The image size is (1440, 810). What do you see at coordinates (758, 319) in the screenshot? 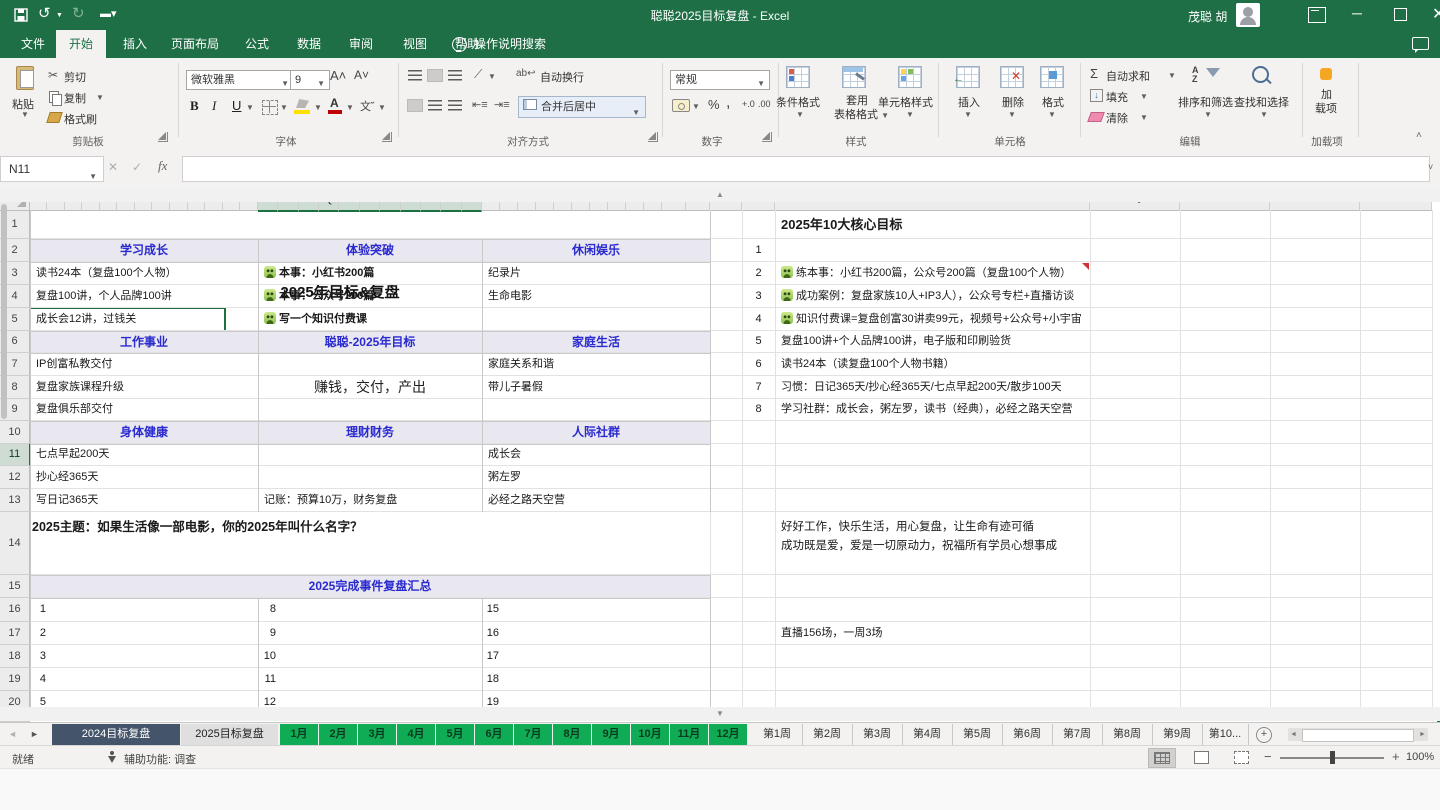
I see `core-goal-number: 4` at bounding box center [758, 319].